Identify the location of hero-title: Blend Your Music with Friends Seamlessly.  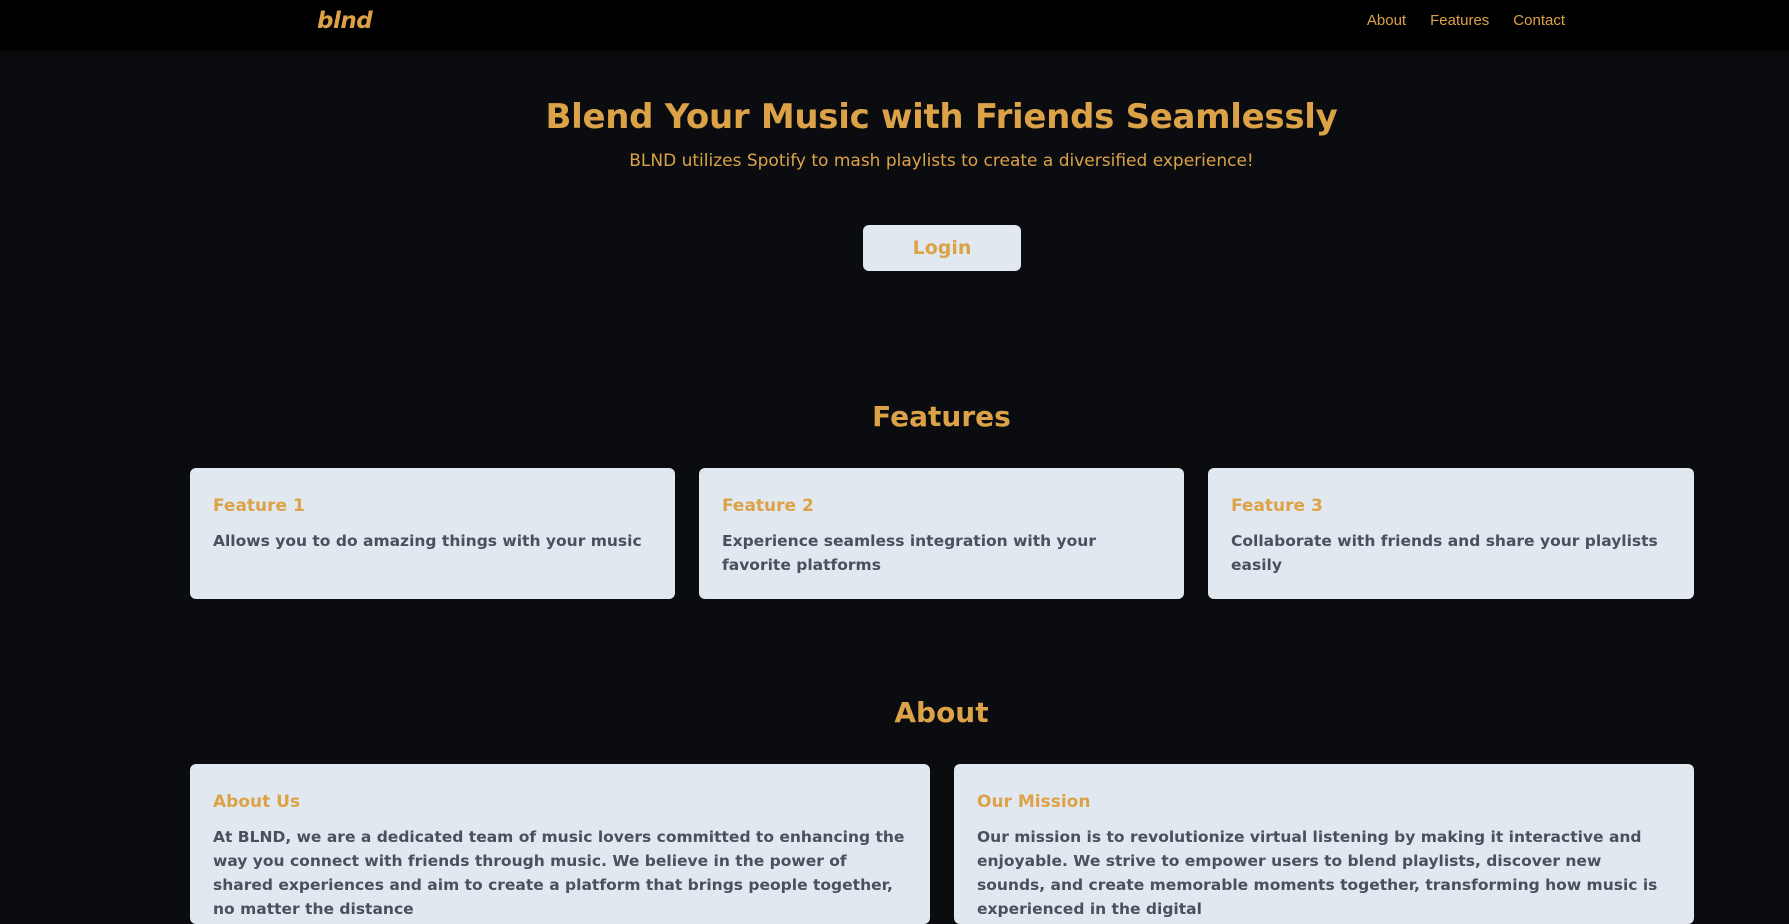
(941, 117).